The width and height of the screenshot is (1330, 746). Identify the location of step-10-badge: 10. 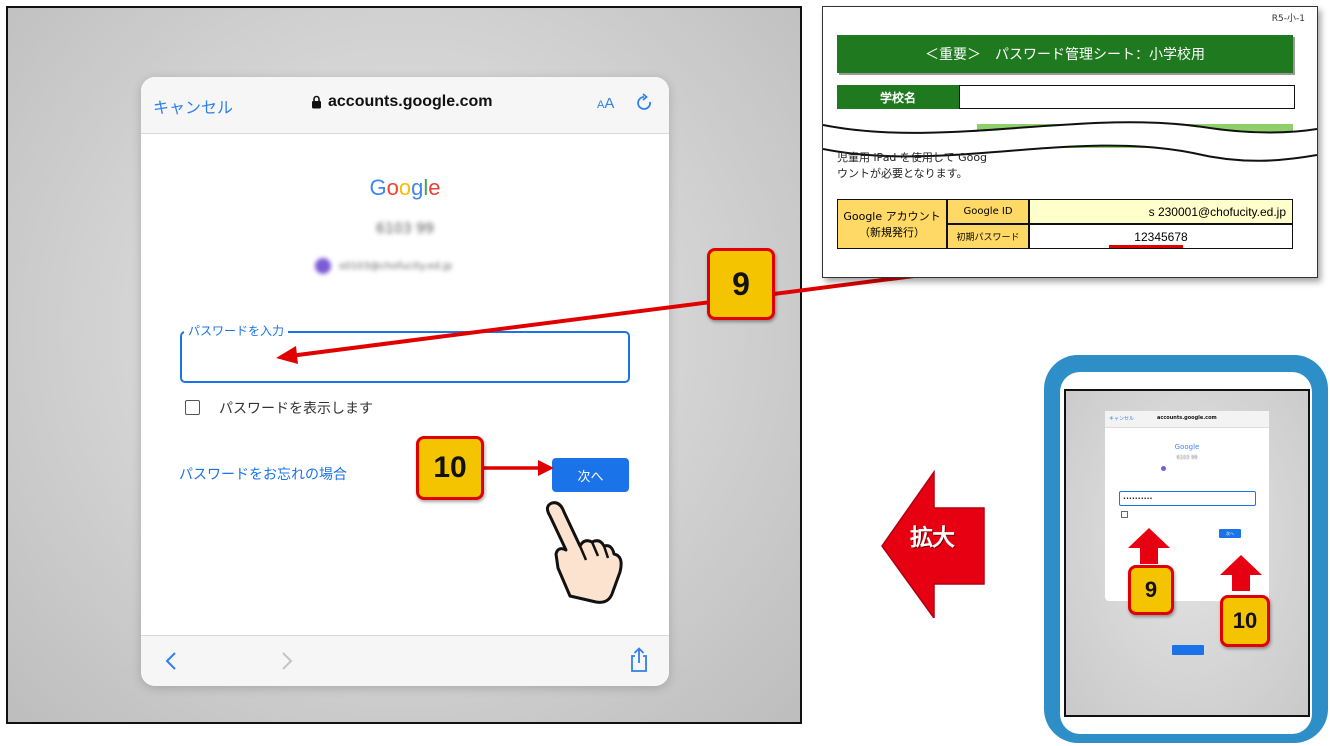
(450, 468).